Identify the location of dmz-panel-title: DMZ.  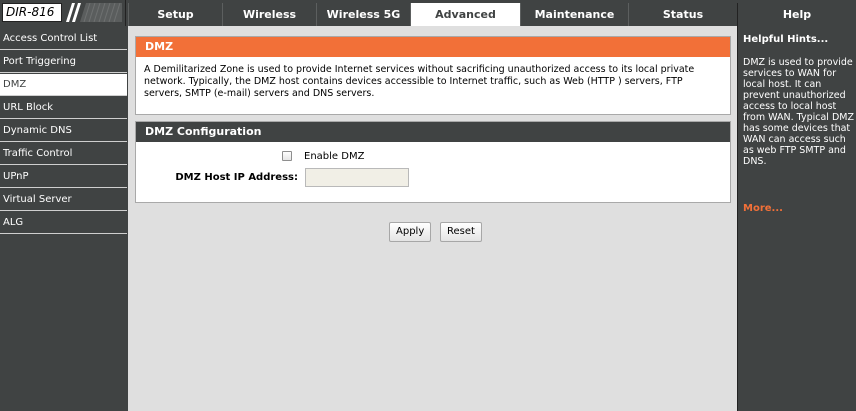
(433, 47).